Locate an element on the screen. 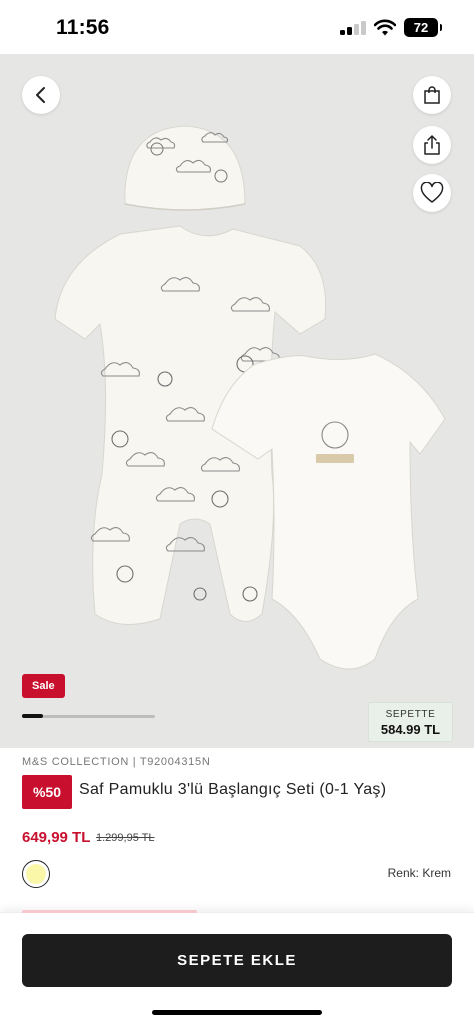 The image size is (474, 1024). status-time: 11:56 is located at coordinates (83, 27).